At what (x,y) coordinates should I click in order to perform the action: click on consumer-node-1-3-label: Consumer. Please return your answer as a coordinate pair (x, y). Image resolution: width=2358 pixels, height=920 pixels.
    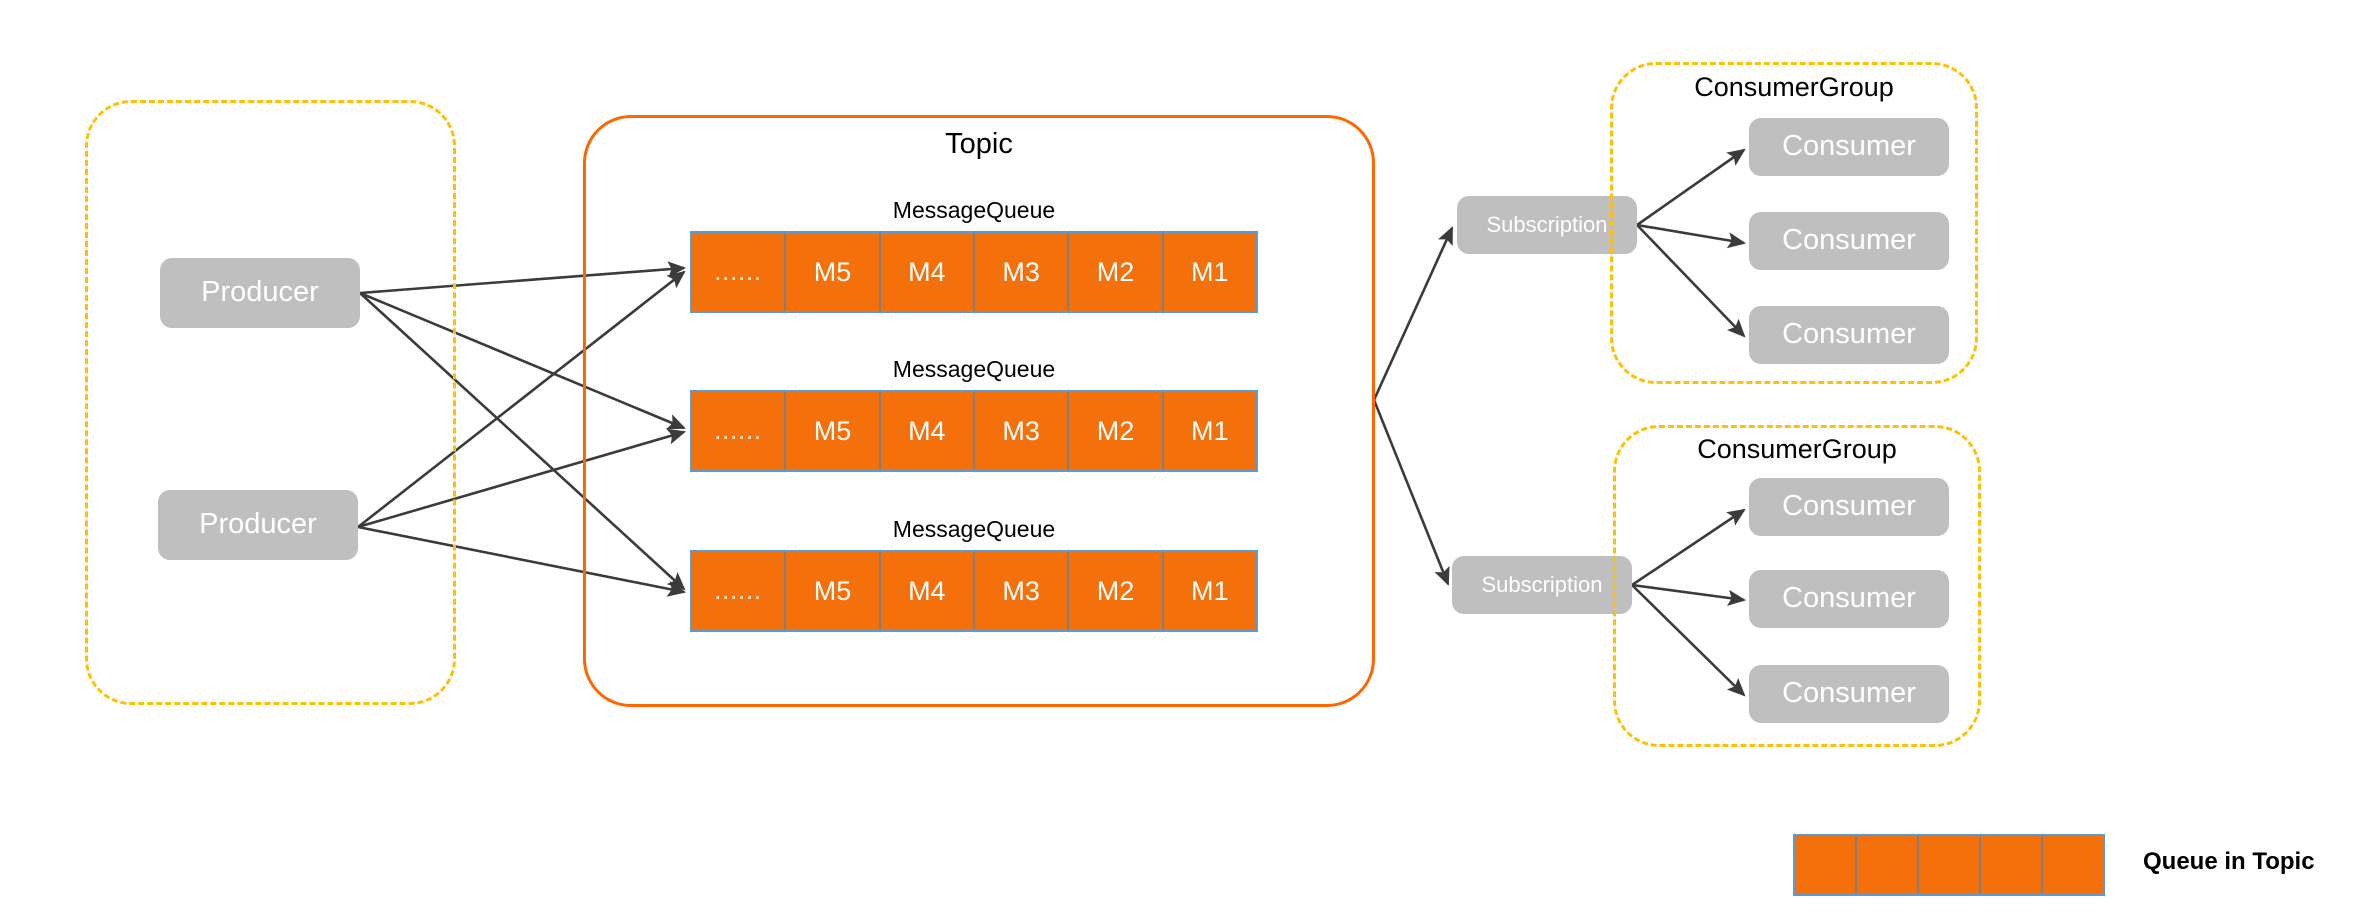
    Looking at the image, I should click on (1849, 334).